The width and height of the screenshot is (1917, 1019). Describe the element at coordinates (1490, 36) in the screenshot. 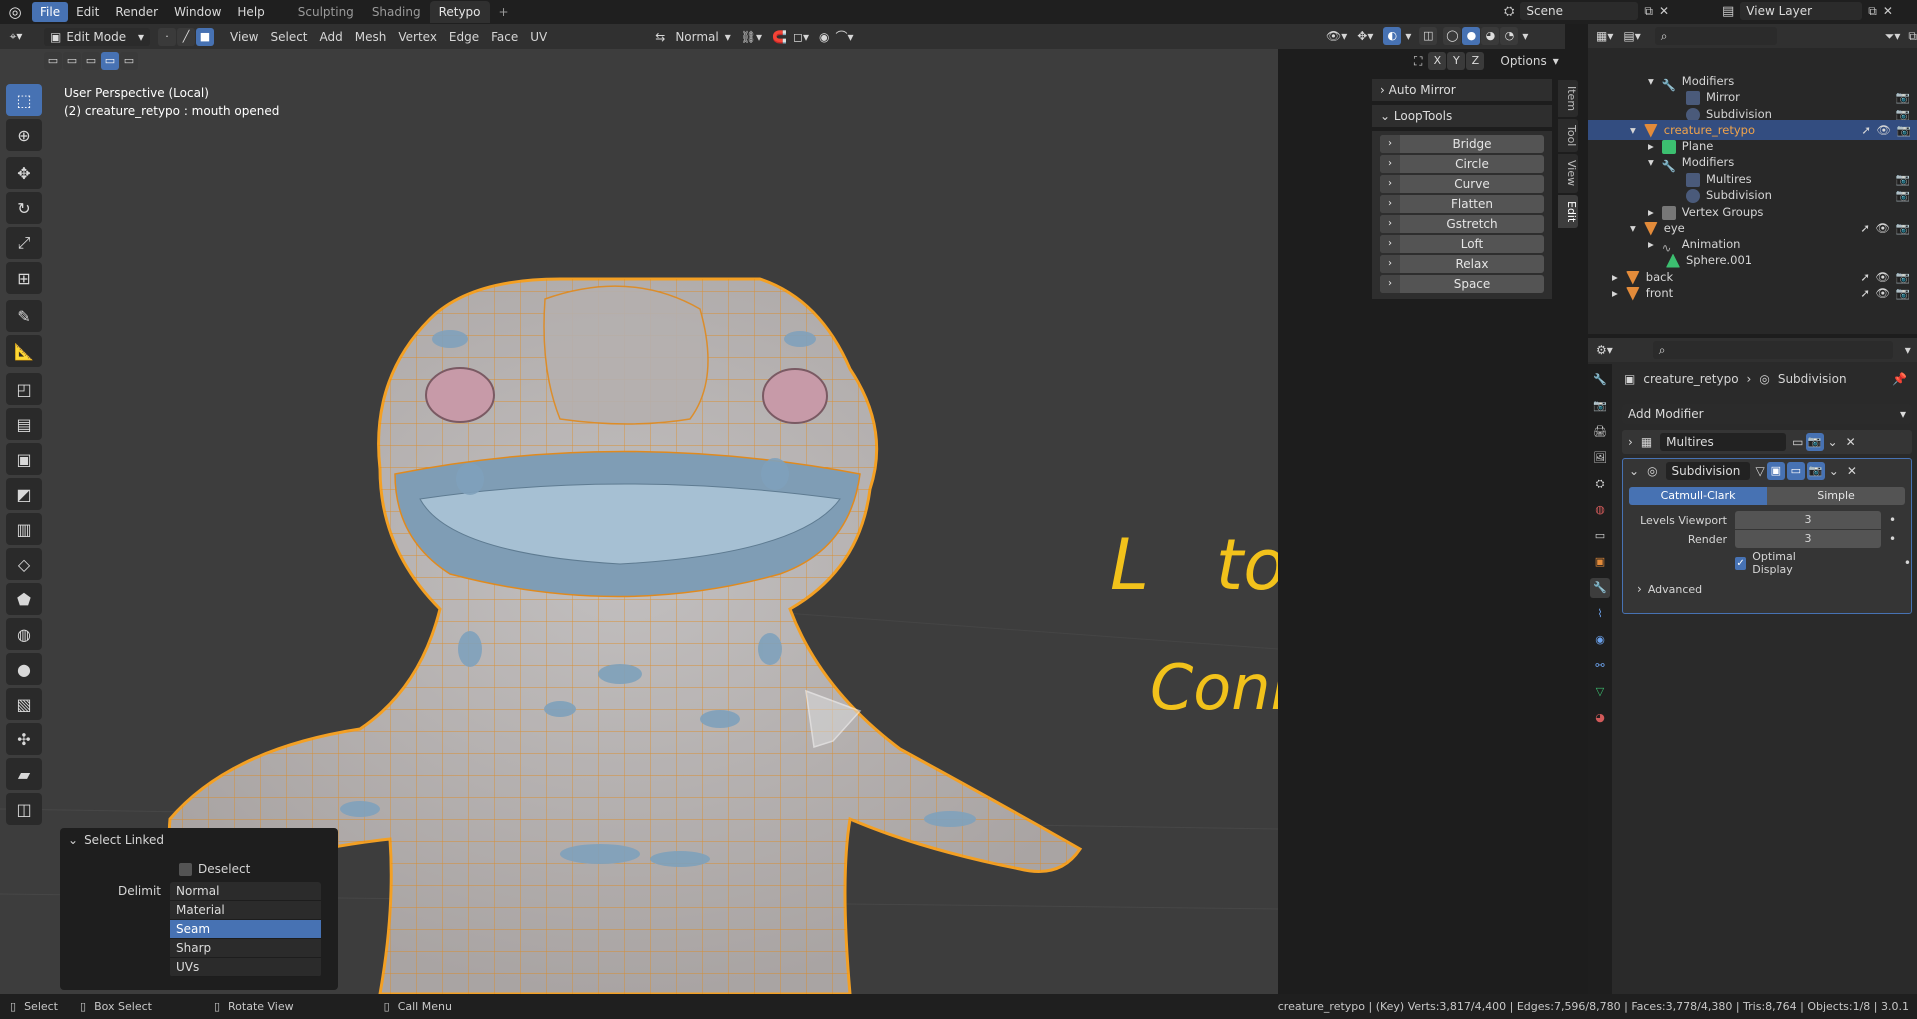

I see `material-shading-icon: ◕` at that location.